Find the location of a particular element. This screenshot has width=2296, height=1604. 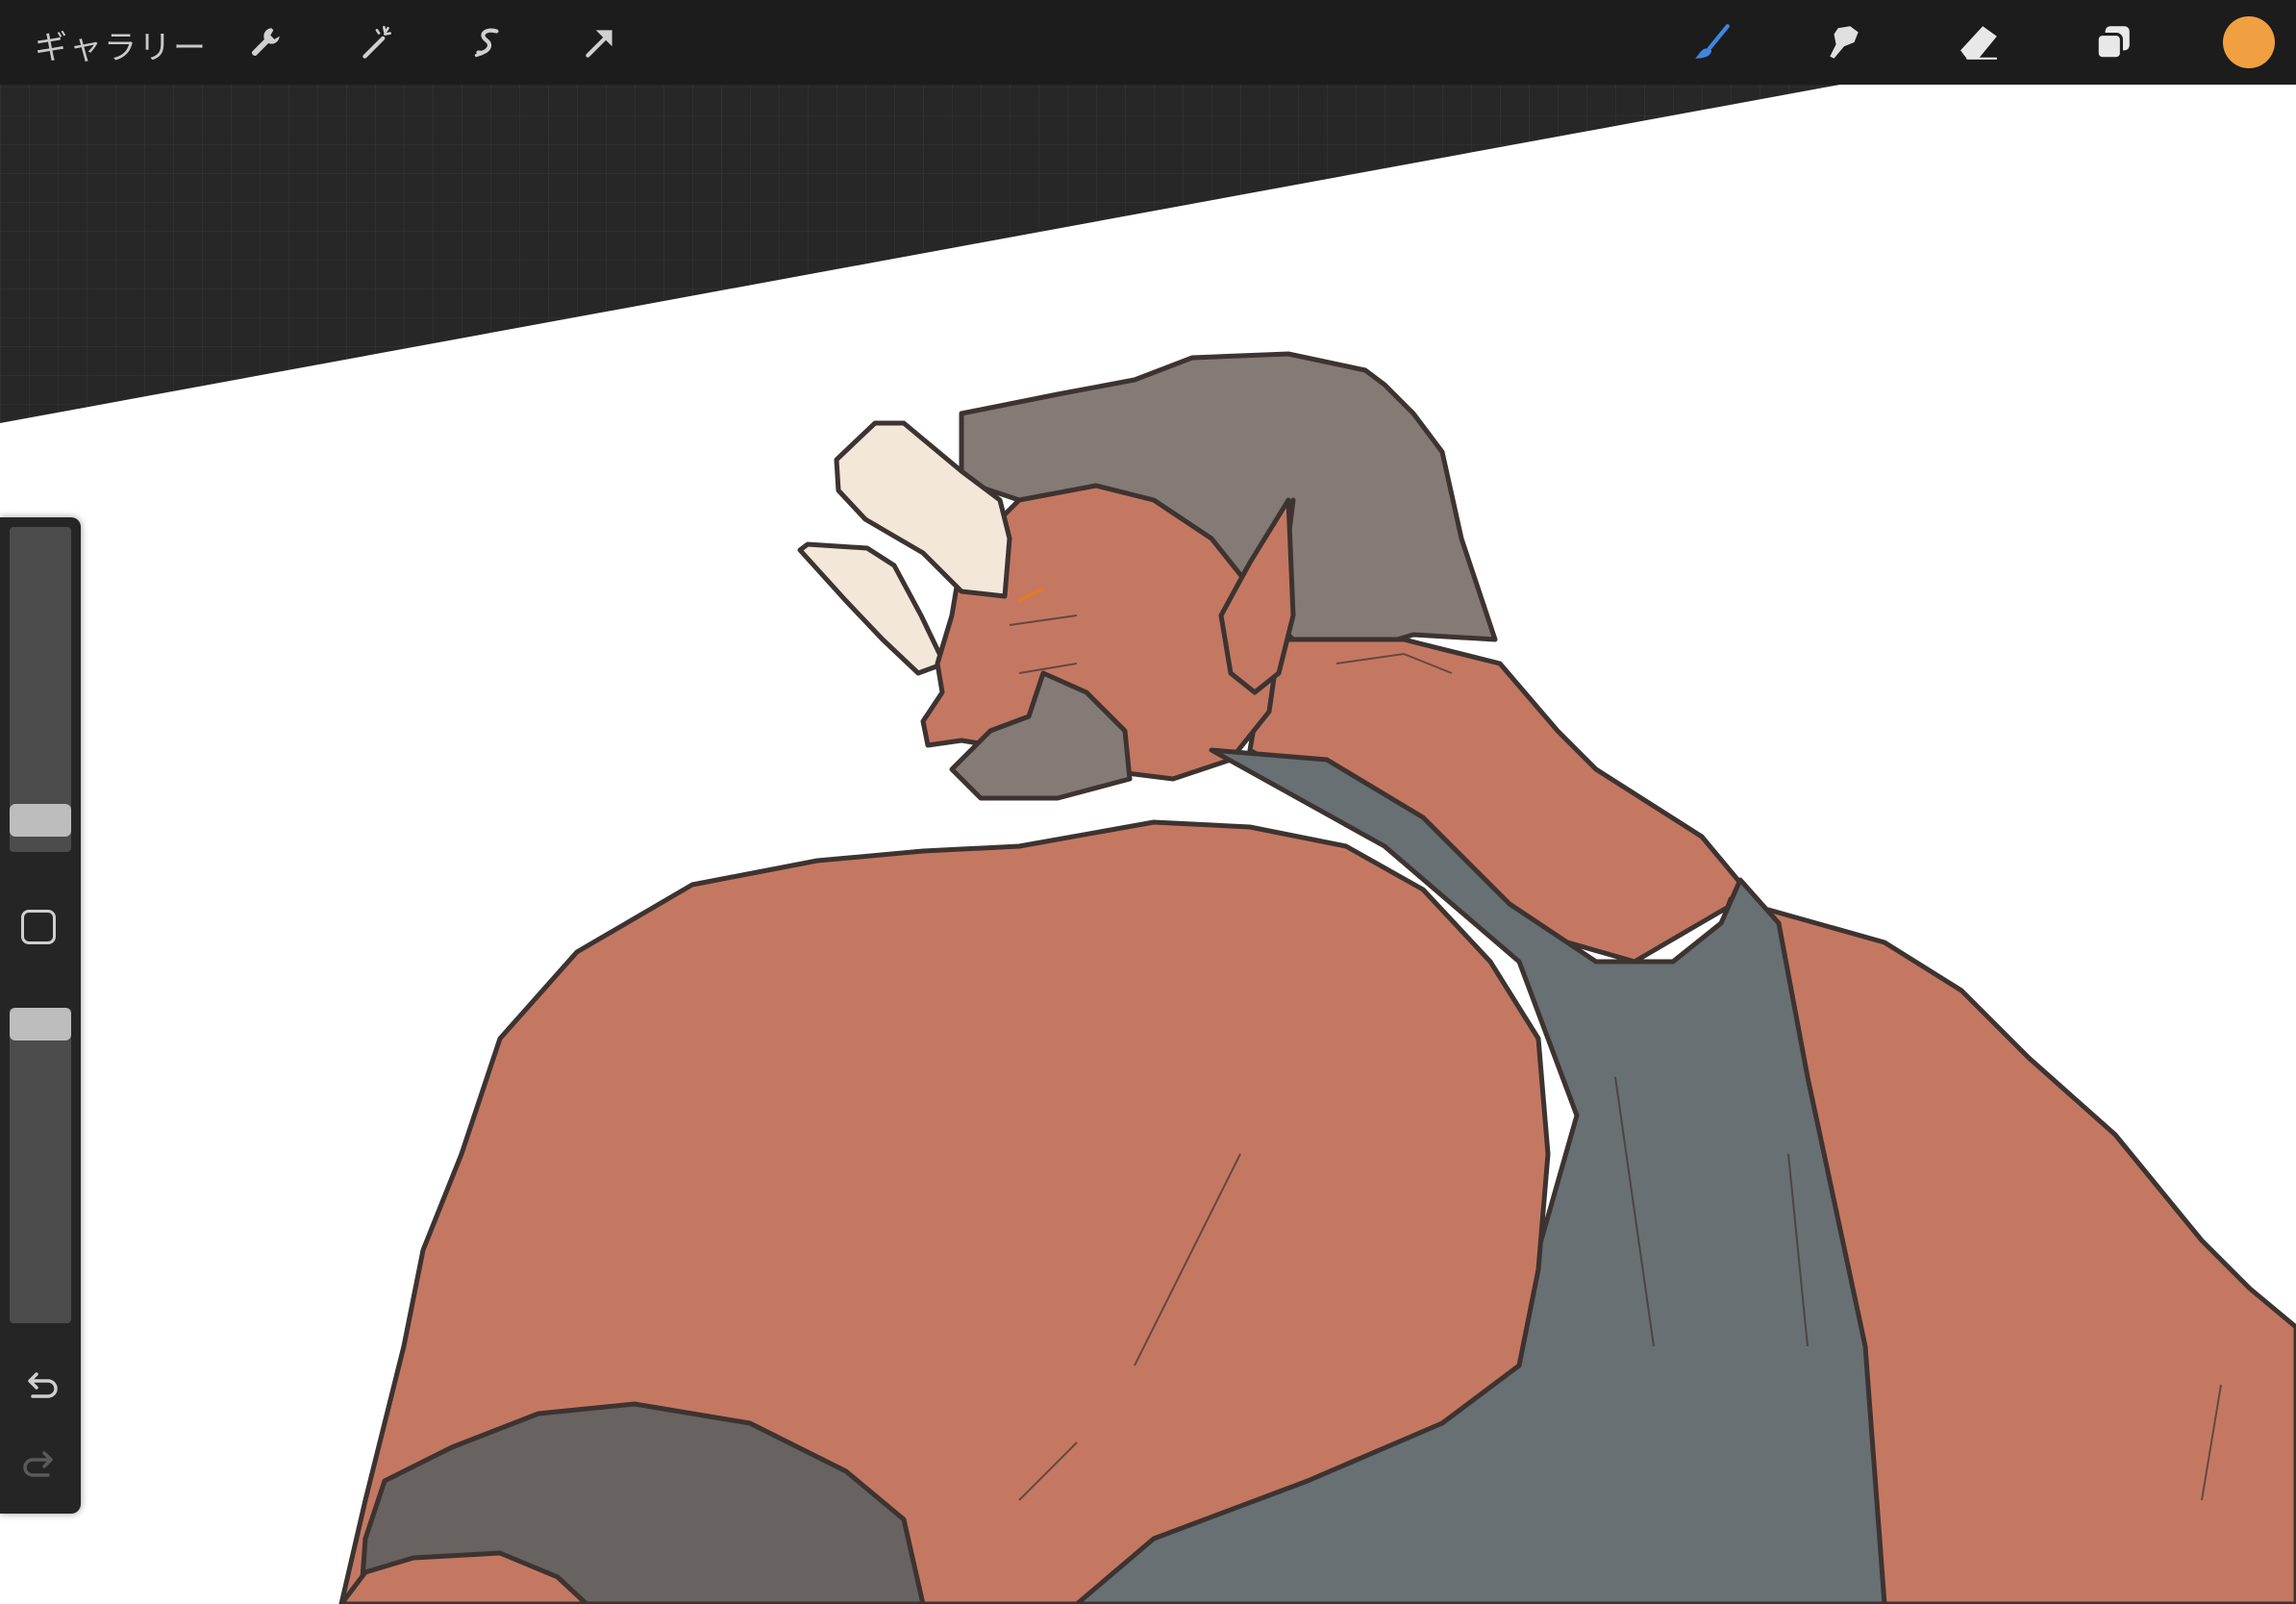

smudge-icon is located at coordinates (1844, 42).